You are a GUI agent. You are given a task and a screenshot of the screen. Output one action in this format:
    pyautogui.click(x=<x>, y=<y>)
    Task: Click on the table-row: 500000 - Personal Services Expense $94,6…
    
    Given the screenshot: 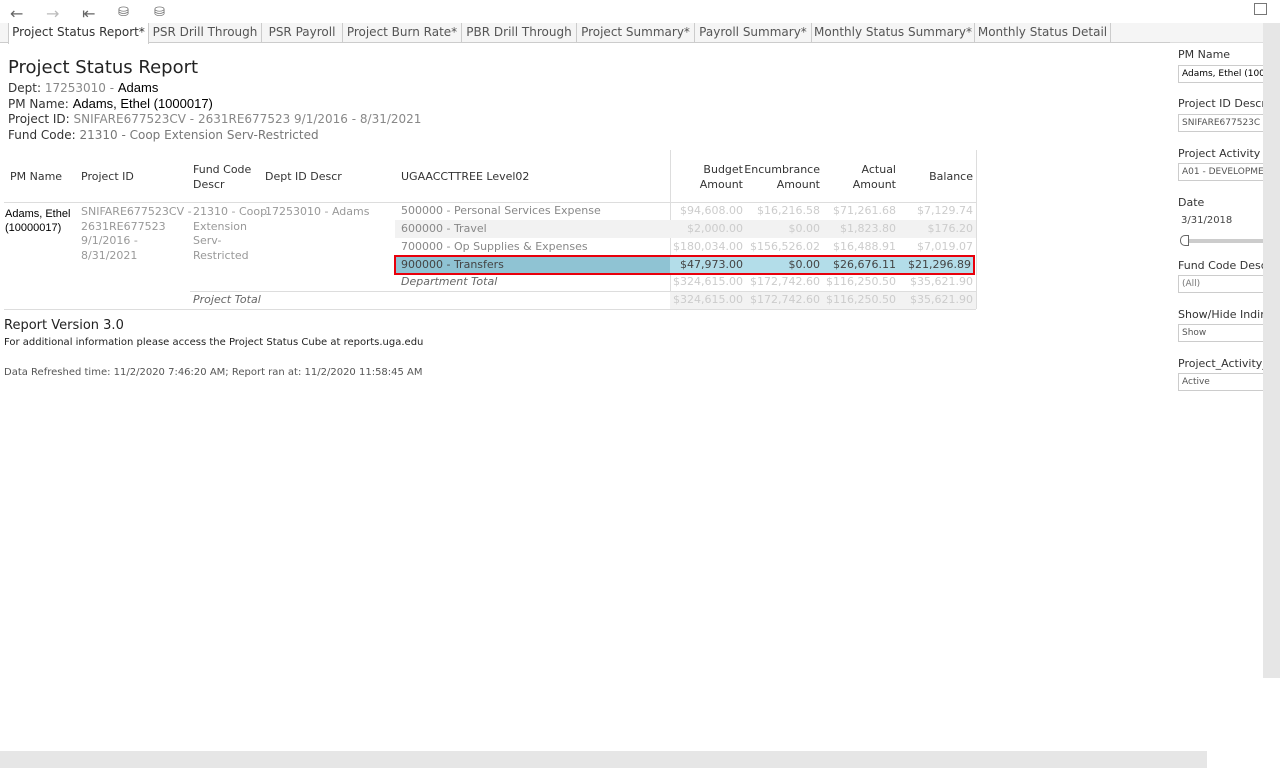 What is the action you would take?
    pyautogui.click(x=685, y=211)
    